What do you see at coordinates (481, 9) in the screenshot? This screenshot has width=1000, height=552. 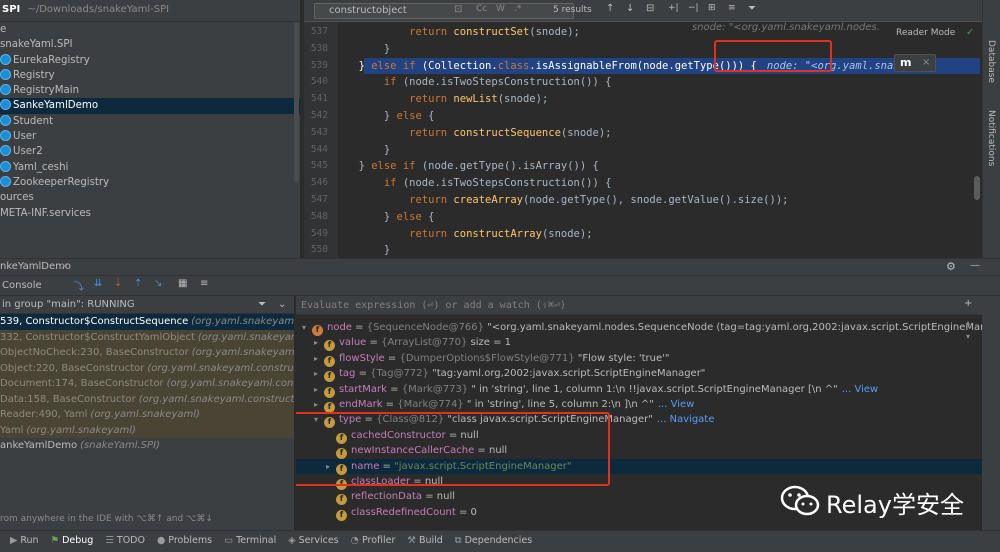 I see `match-case-icon: Cc` at bounding box center [481, 9].